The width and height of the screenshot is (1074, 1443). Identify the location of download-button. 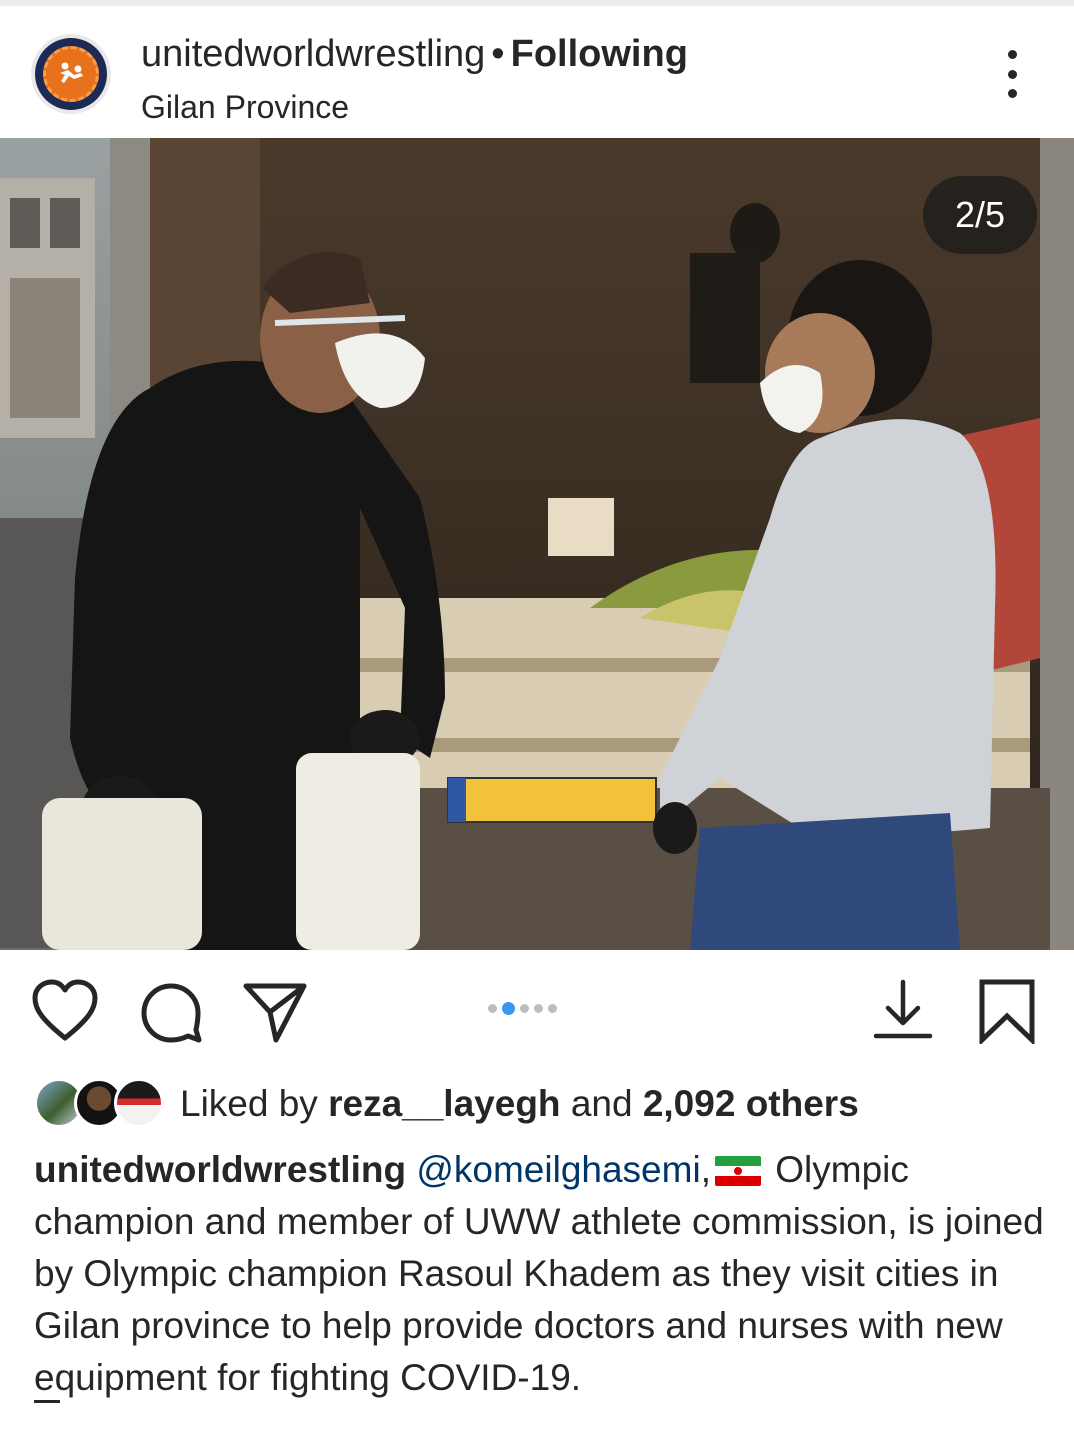
(903, 1011).